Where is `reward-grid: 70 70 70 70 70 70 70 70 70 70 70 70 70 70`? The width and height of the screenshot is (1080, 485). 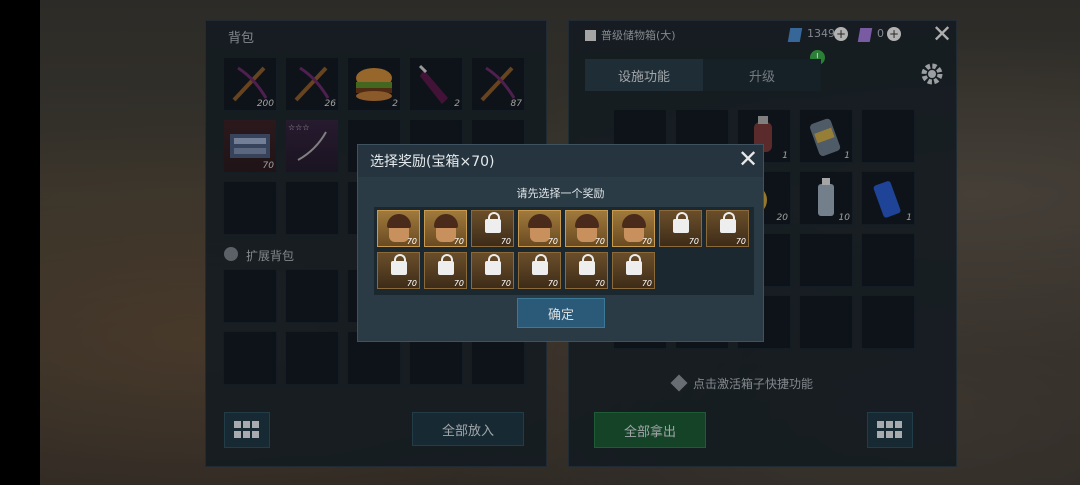 reward-grid: 70 70 70 70 70 70 70 70 70 70 70 70 70 70 is located at coordinates (564, 251).